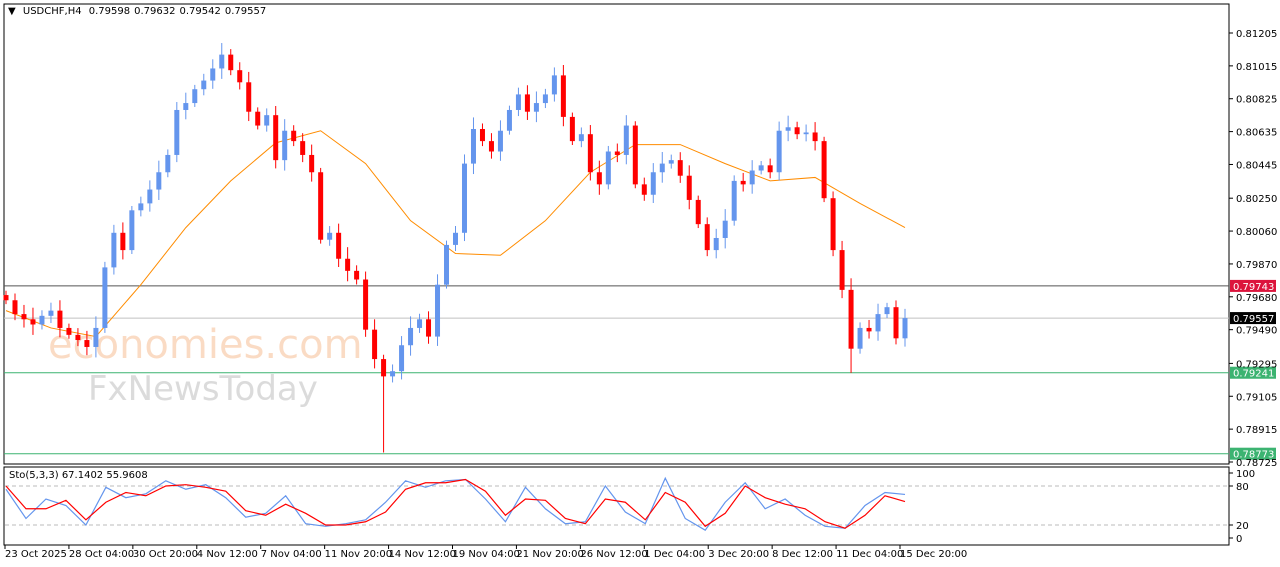  I want to click on stoch-tick-label: 100, so click(1245, 474).